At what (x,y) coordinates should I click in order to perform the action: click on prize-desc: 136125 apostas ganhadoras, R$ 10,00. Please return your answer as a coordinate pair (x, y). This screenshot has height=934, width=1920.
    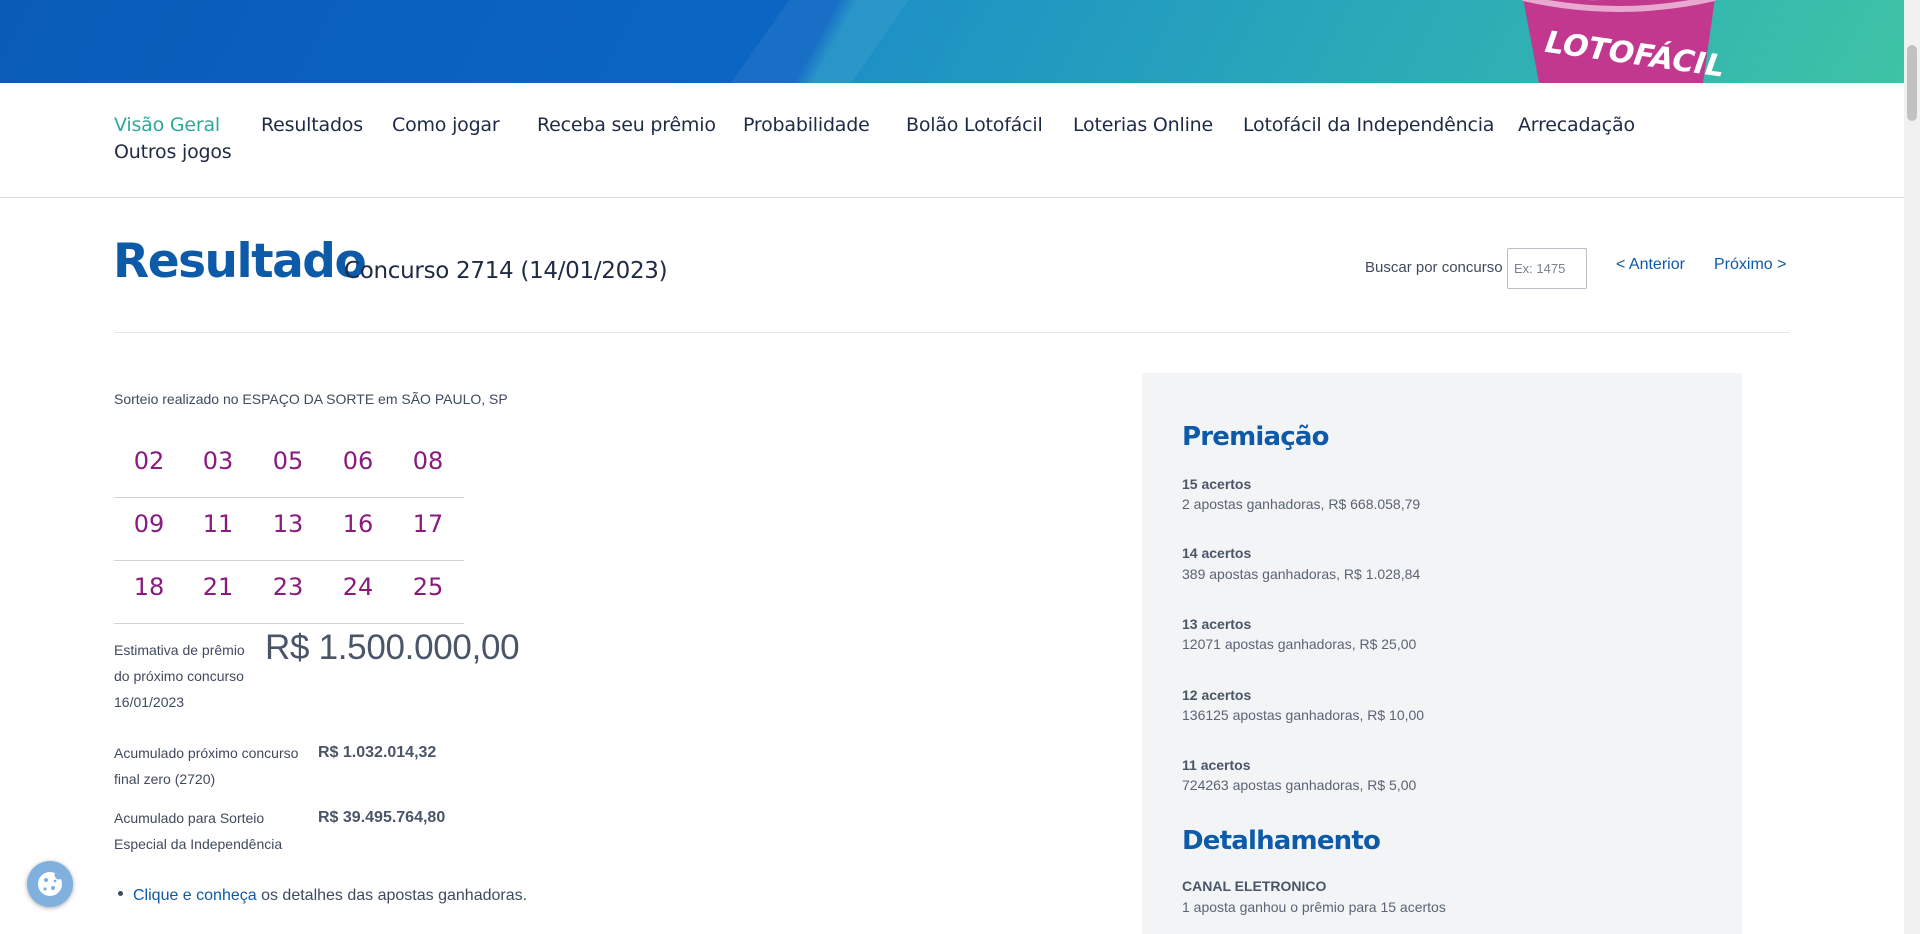
    Looking at the image, I should click on (1303, 715).